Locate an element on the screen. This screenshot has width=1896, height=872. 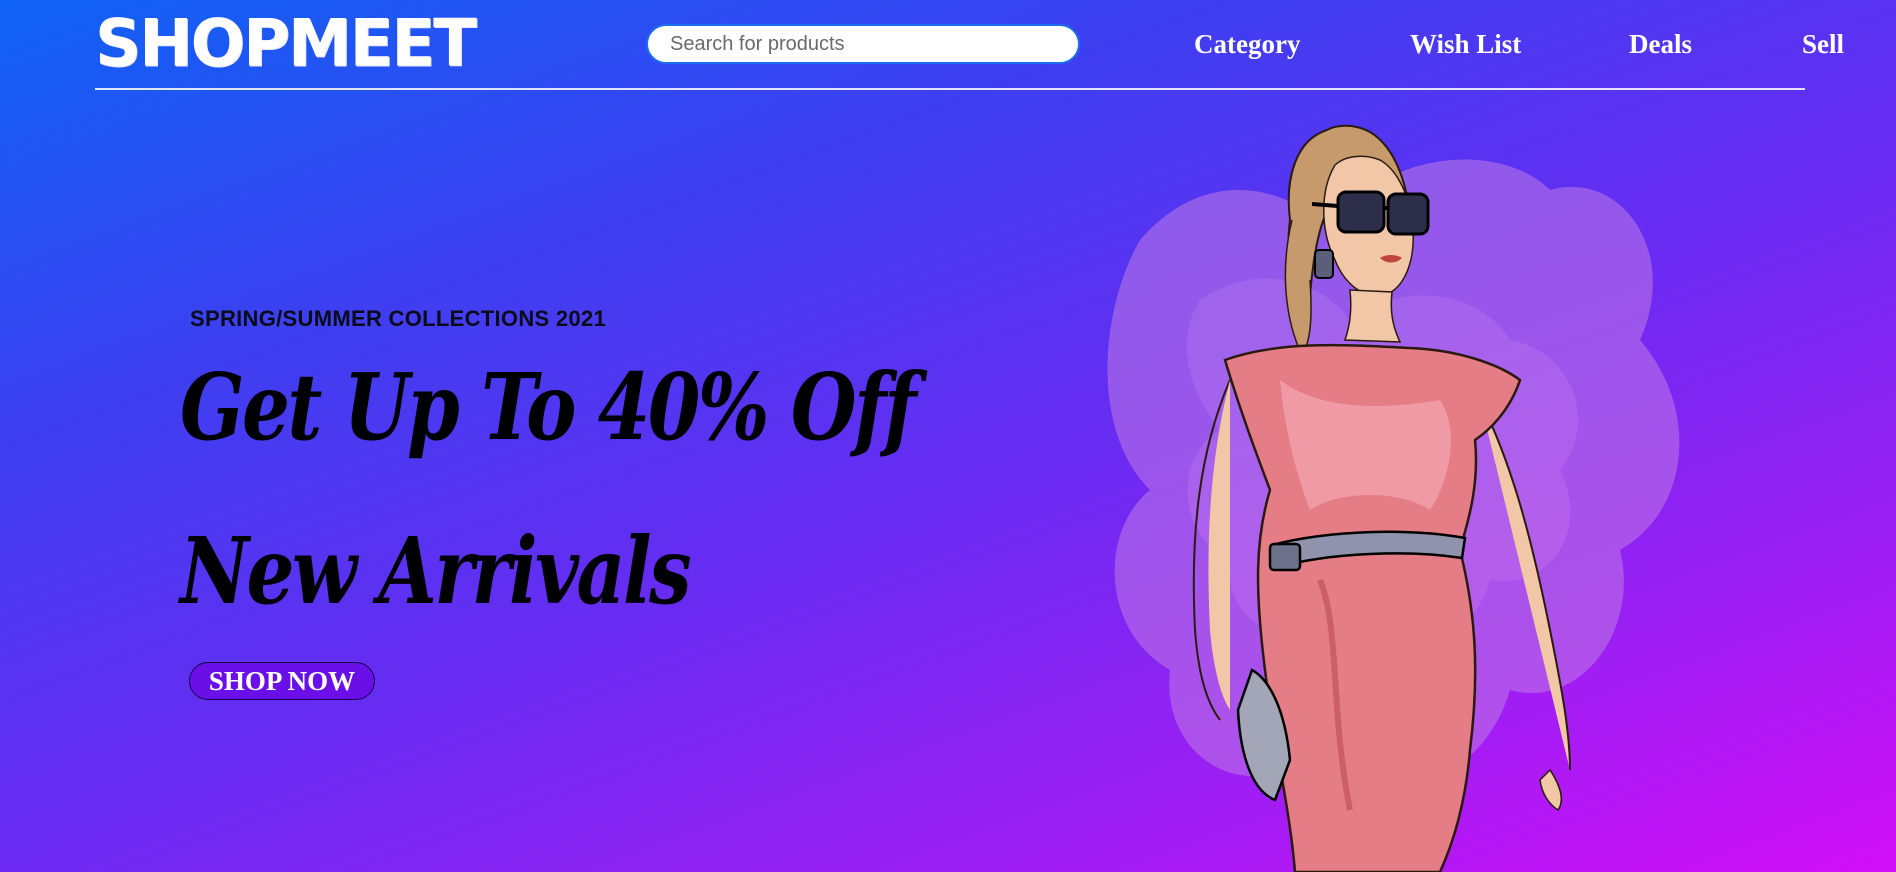
nav-wish-list-link: Wish List is located at coordinates (1465, 44).